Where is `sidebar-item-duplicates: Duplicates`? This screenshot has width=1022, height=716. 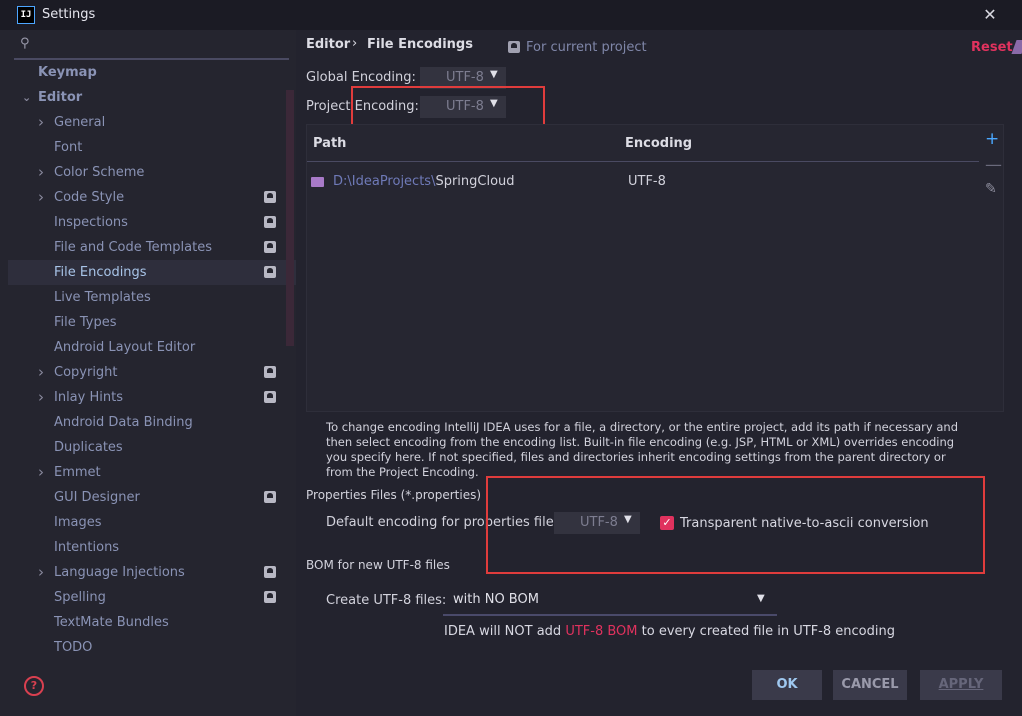 sidebar-item-duplicates: Duplicates is located at coordinates (152, 447).